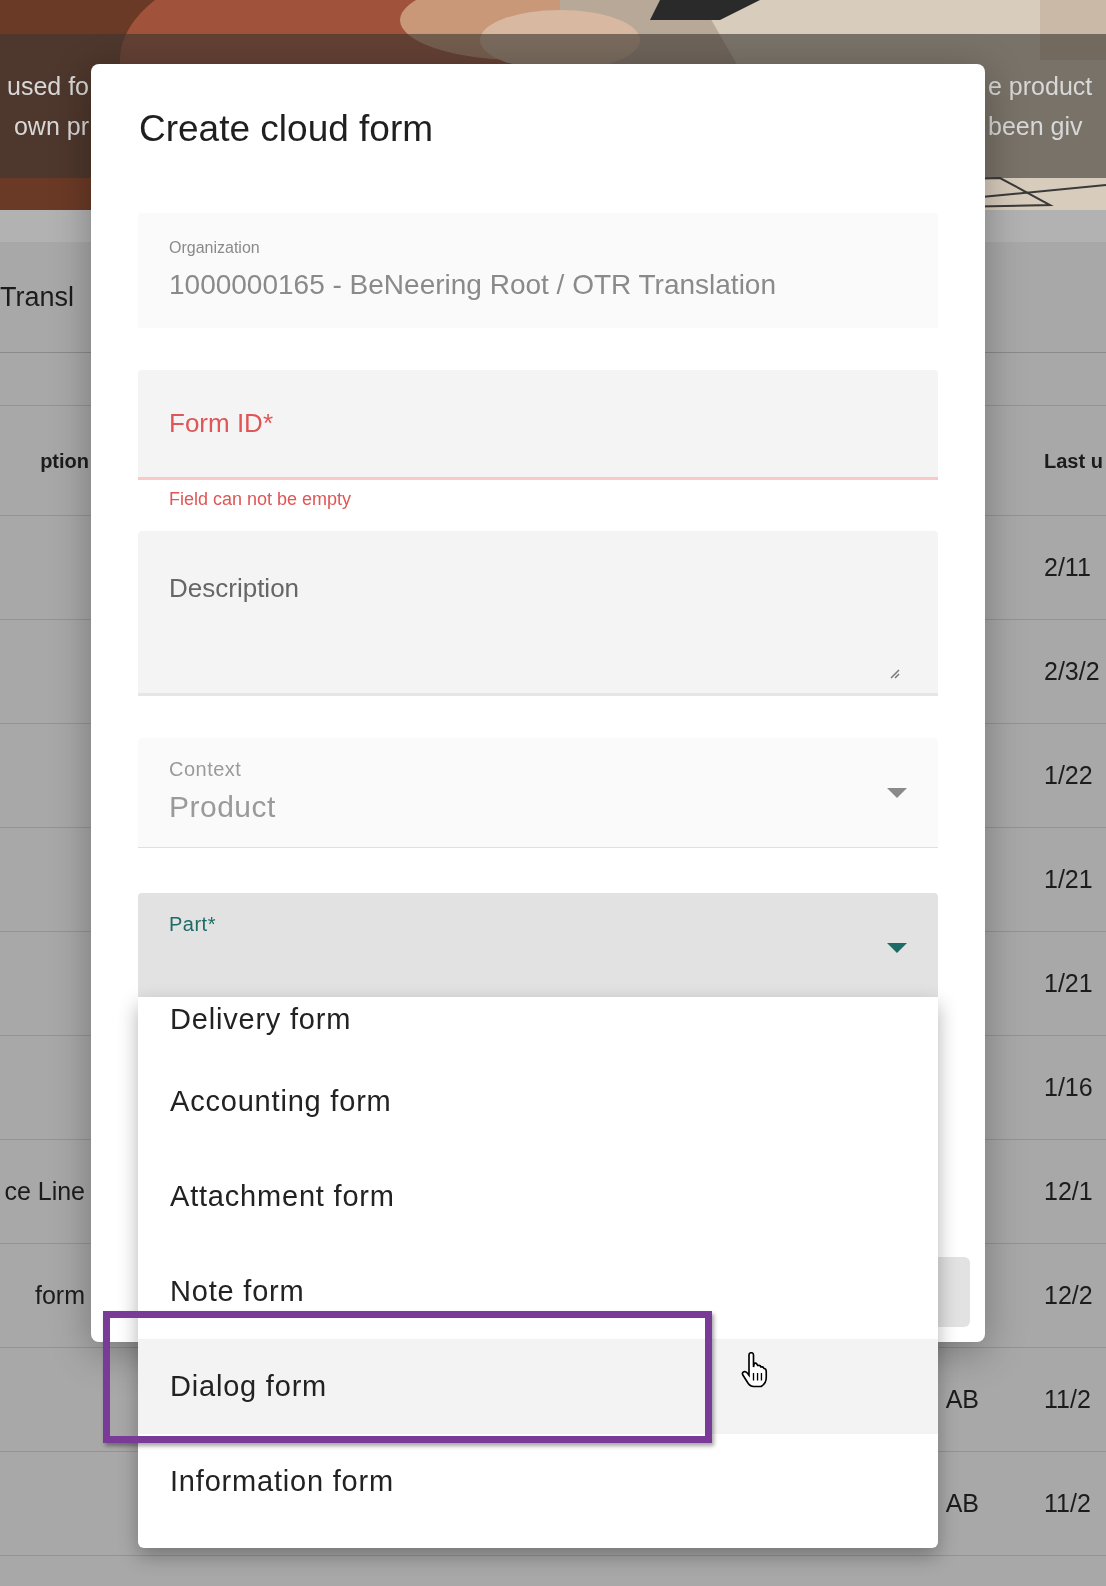 Image resolution: width=1106 pixels, height=1586 pixels. I want to click on table-cell: 12/1, so click(1068, 1190).